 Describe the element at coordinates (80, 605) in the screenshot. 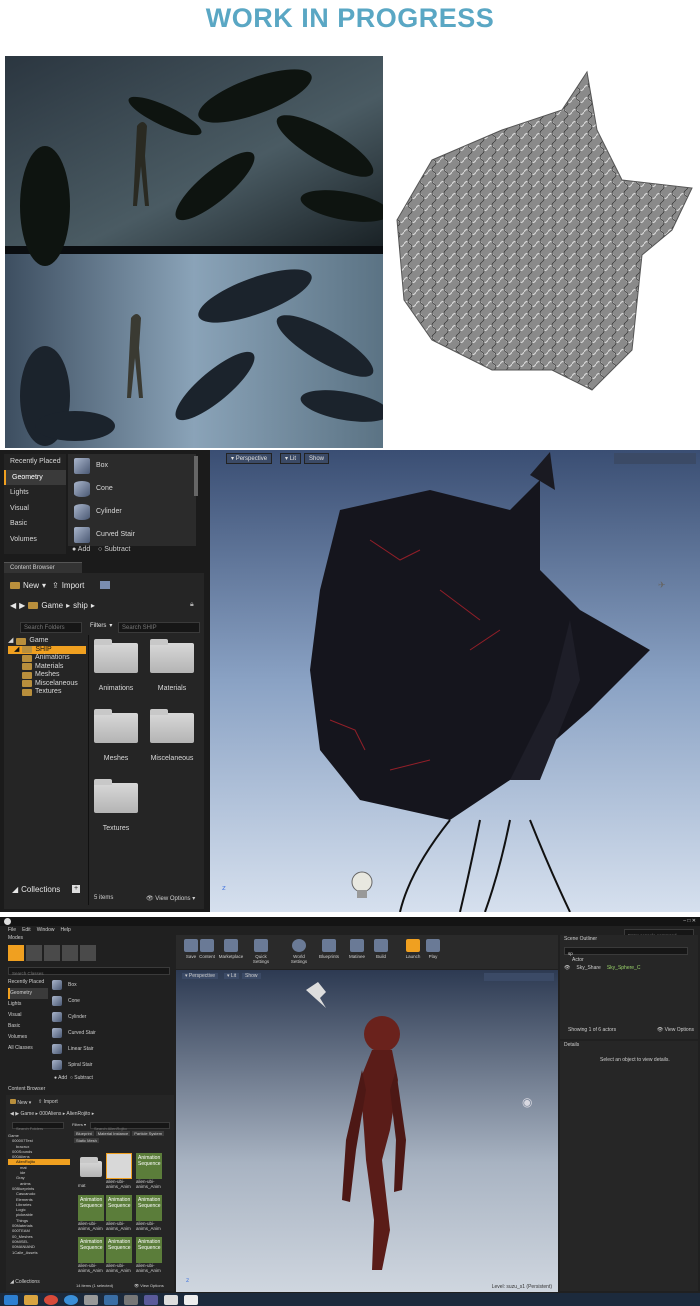

I see `breadcrumb-ship: ship` at that location.